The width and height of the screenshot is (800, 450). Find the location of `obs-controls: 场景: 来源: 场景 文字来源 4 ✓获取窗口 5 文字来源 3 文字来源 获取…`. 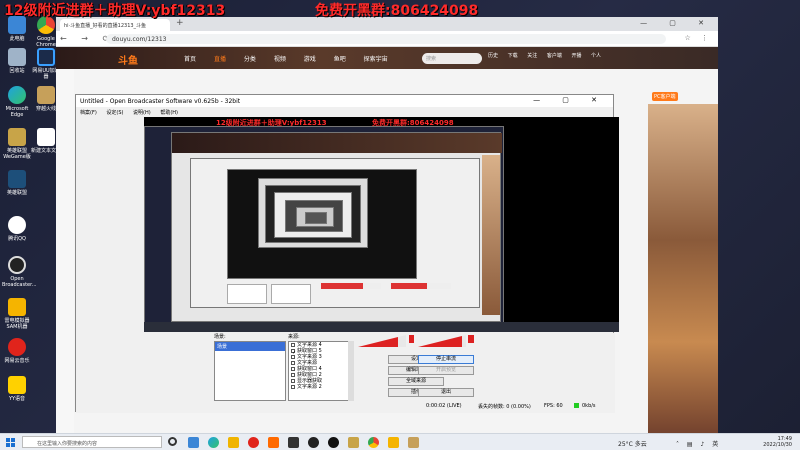

obs-controls: 场景: 来源: 场景 文字来源 4 ✓获取窗口 5 文字来源 3 文字来源 获取… is located at coordinates (345, 373).